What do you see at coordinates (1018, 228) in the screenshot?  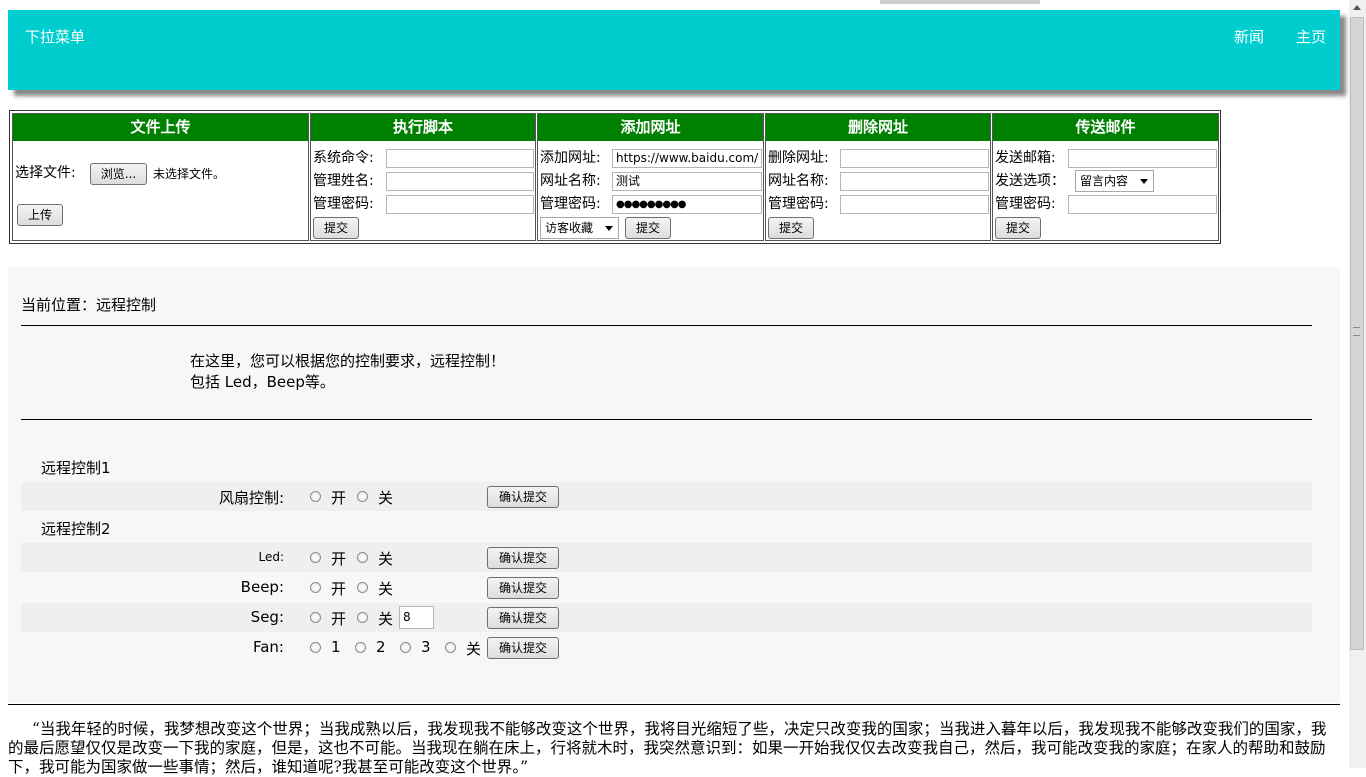 I see `mail-submit-button: 提交` at bounding box center [1018, 228].